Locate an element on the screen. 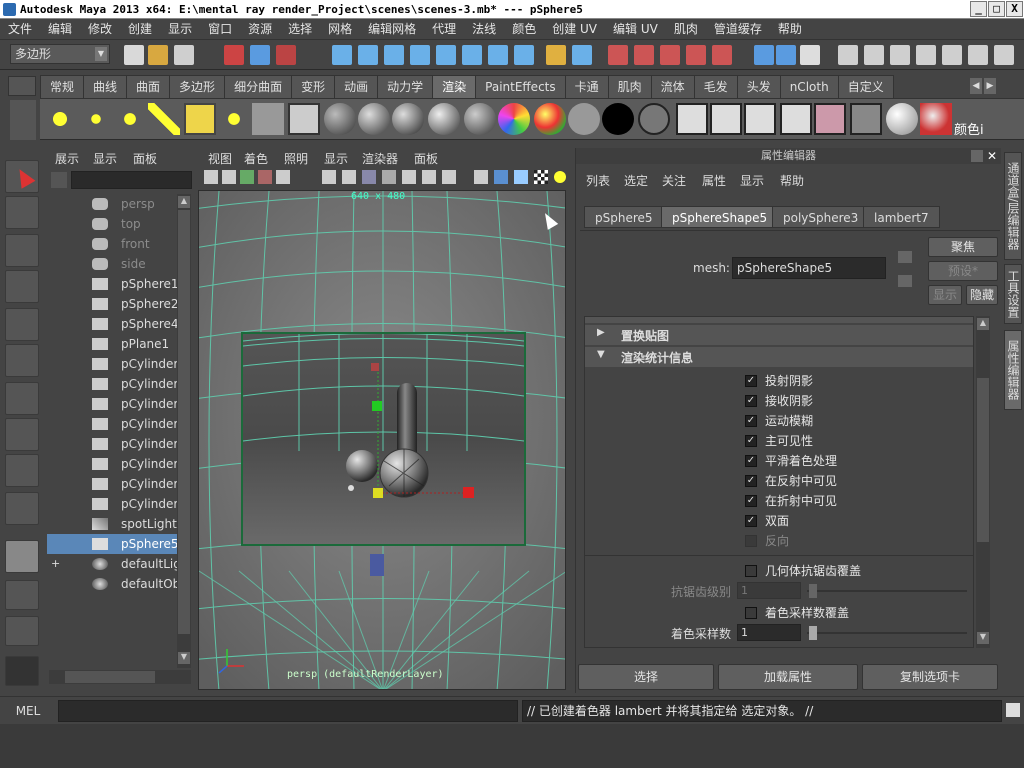 The width and height of the screenshot is (1024, 768). menu-normals: 法线 is located at coordinates (484, 29).